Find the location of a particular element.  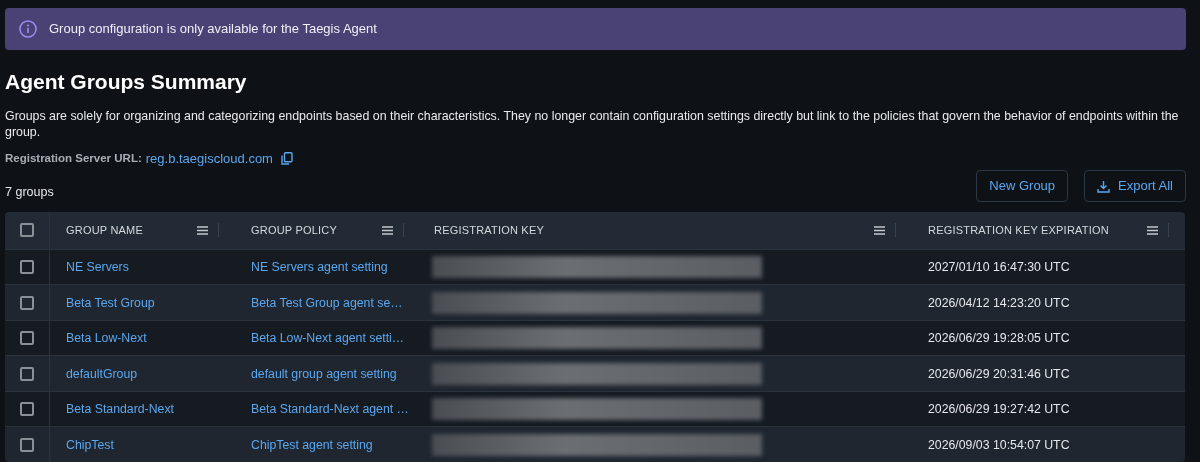

expiration-text: 2026/06/29 19:27:42 UTC is located at coordinates (999, 409).